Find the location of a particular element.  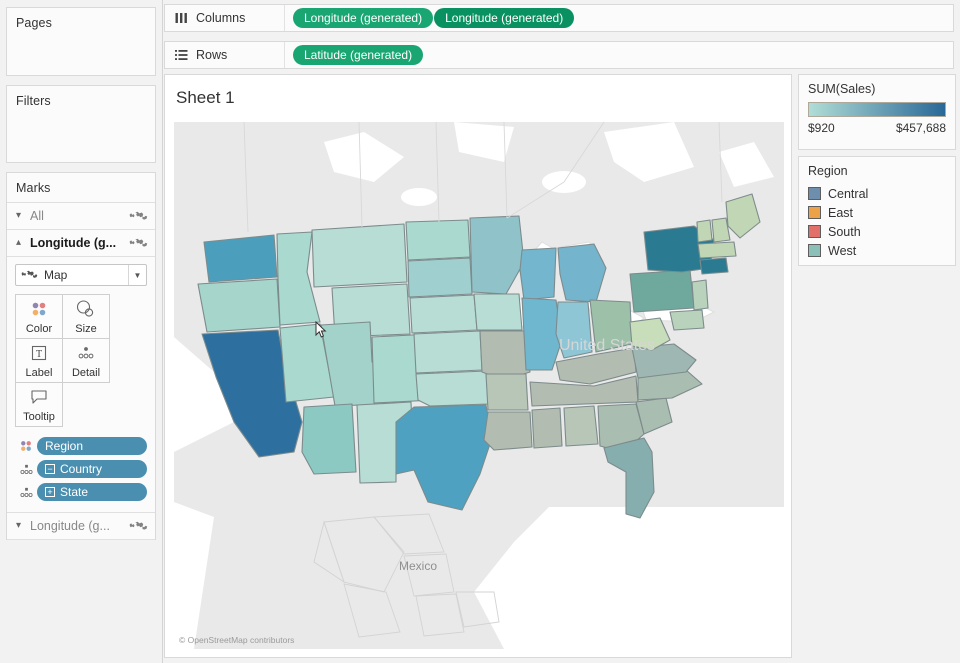

legend-item-south: South is located at coordinates (877, 231).